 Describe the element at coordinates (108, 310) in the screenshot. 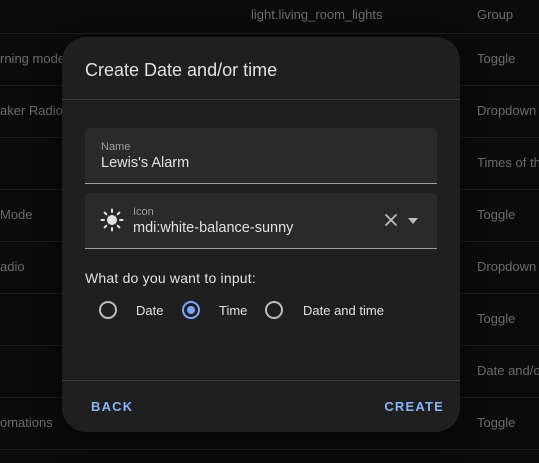

I see `radio-date` at that location.